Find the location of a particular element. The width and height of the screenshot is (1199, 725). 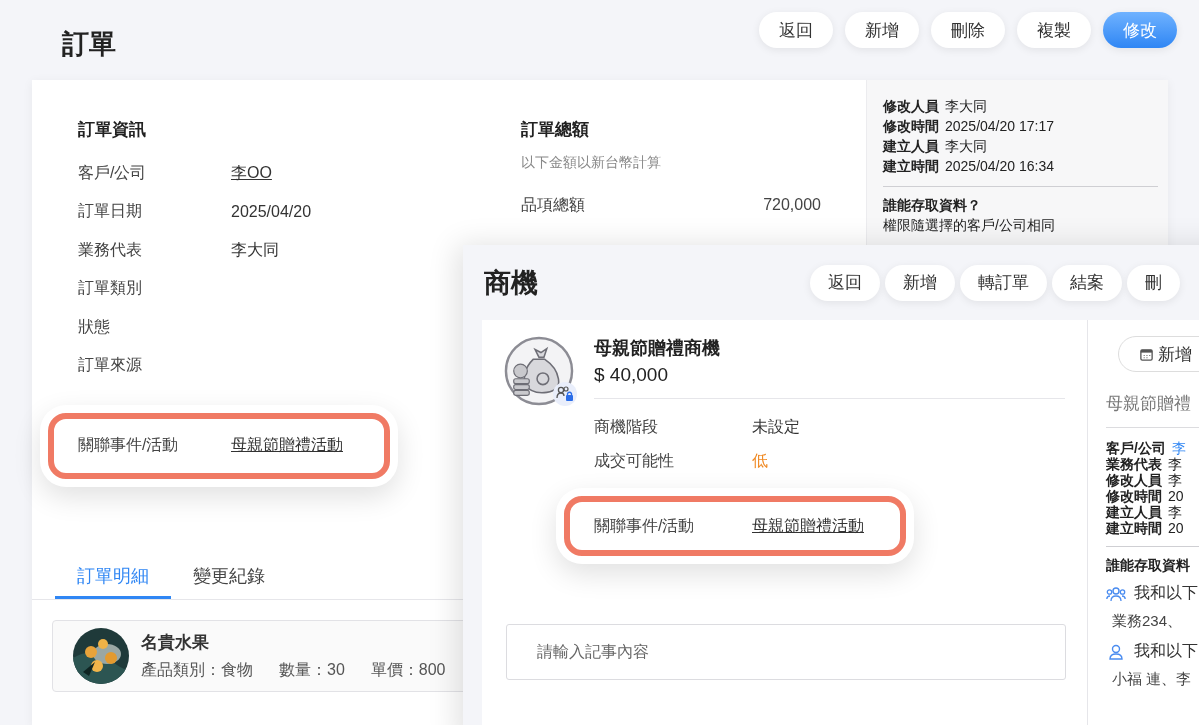

record-value: 2025/04/20 17:17 is located at coordinates (999, 126).